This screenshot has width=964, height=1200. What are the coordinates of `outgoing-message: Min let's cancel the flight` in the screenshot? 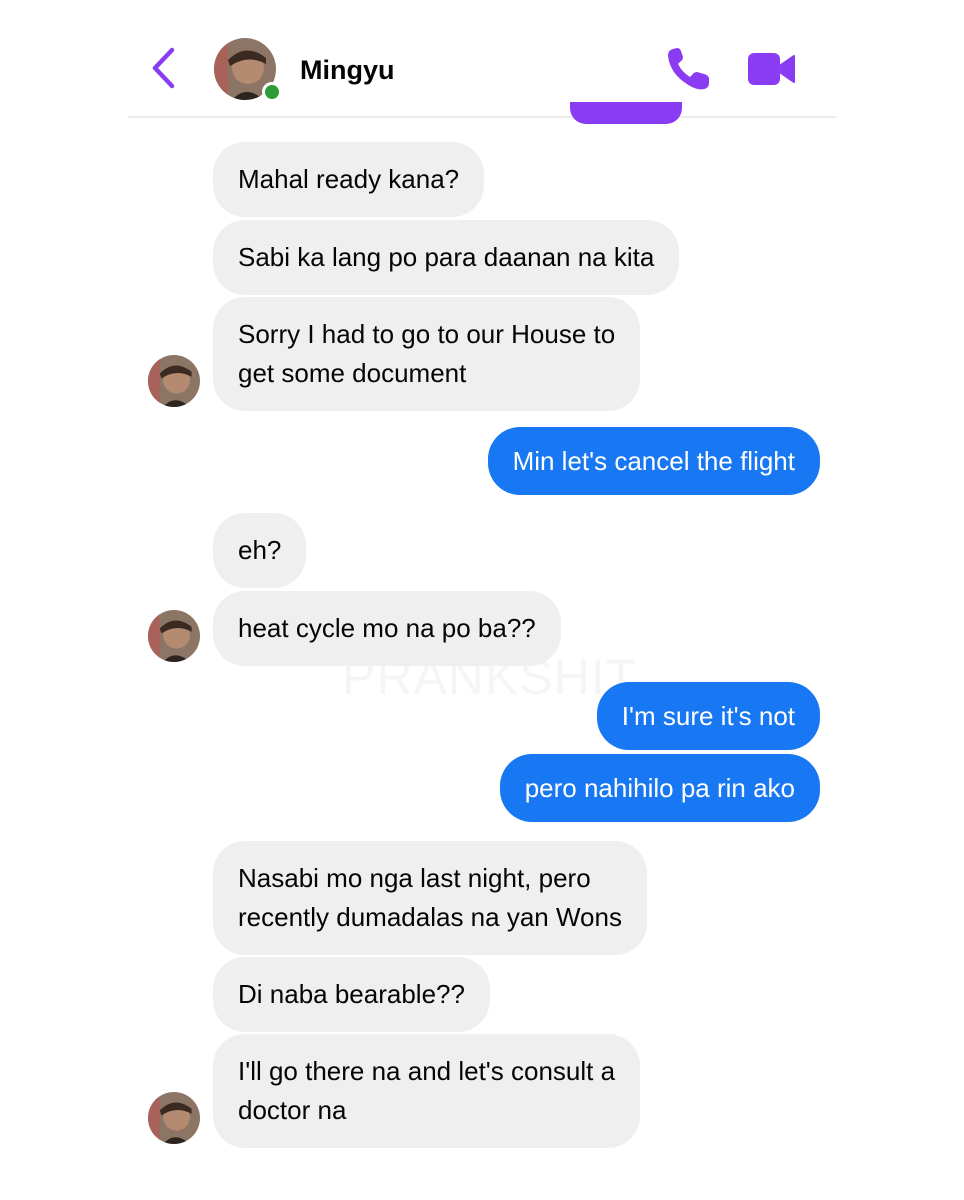 It's located at (653, 461).